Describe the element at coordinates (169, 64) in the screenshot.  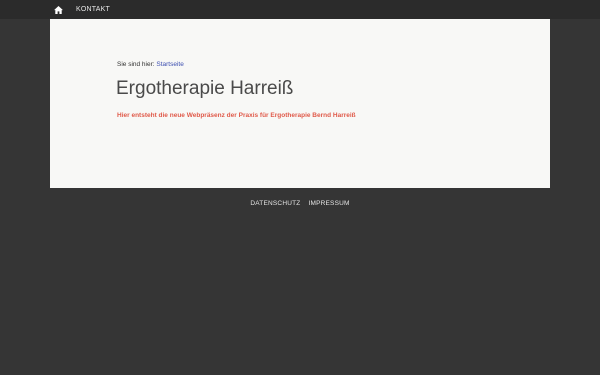
I see `breadcrumb-link-startseite: Startseite` at that location.